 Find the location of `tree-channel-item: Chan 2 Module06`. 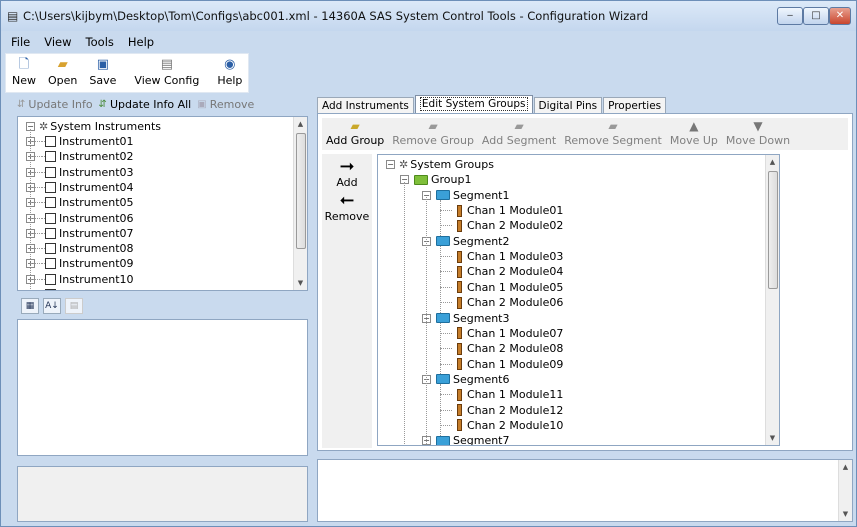

tree-channel-item: Chan 2 Module06 is located at coordinates (501, 302).